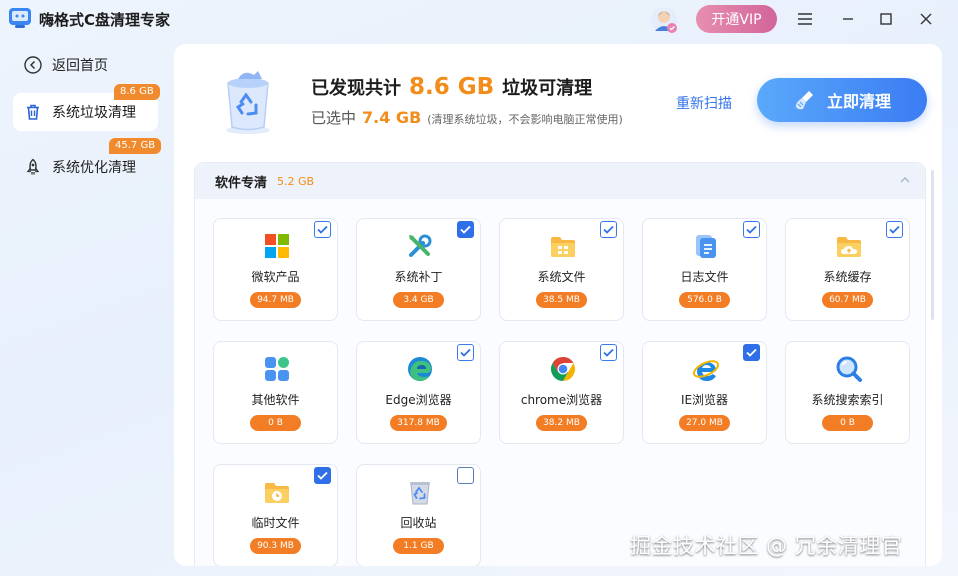  What do you see at coordinates (418, 277) in the screenshot?
I see `item-label: 系统补丁` at bounding box center [418, 277].